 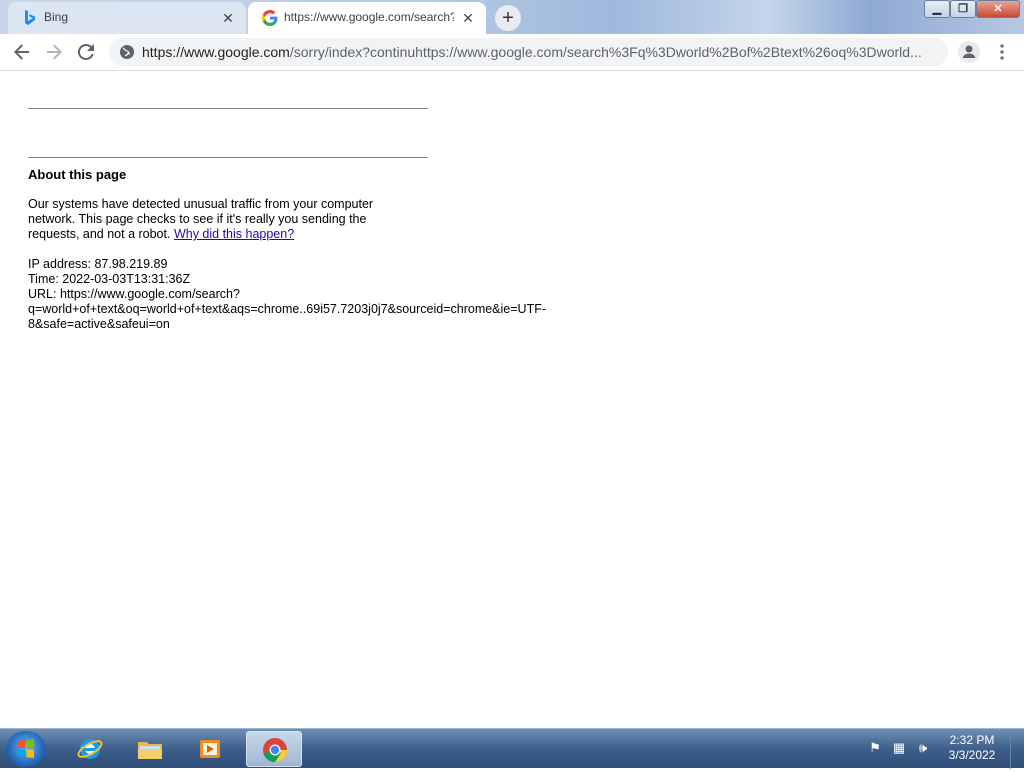 I want to click on forward-button, so click(x=54, y=52).